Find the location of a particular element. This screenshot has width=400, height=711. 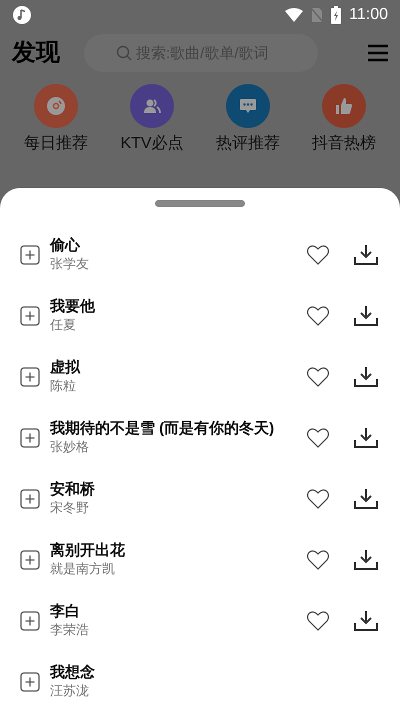

menu-icon is located at coordinates (378, 53).